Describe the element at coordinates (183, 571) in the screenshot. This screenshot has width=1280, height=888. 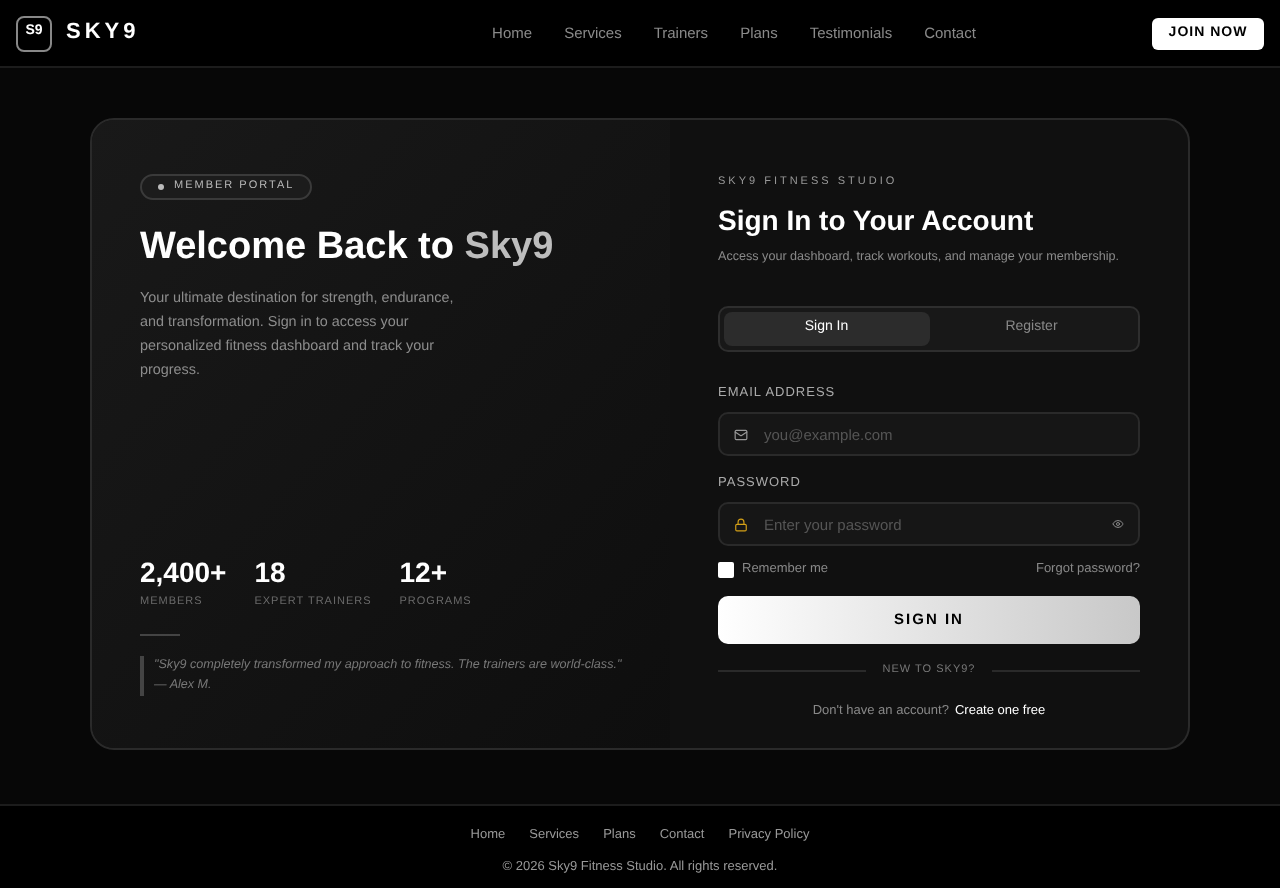
I see `stat-value: 2,400+` at that location.